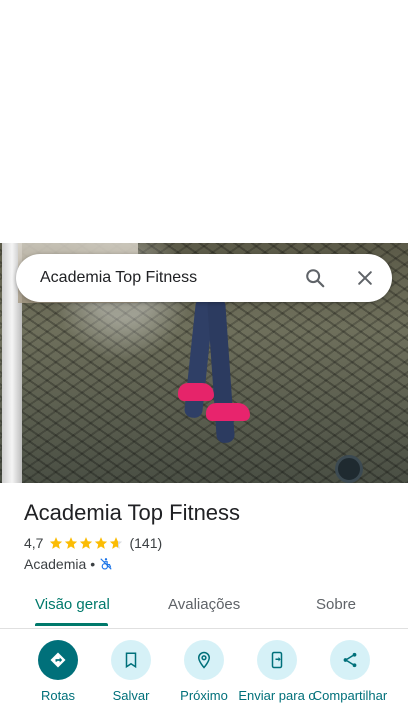 The image size is (408, 726). What do you see at coordinates (146, 543) in the screenshot?
I see `review-count: (141)` at bounding box center [146, 543].